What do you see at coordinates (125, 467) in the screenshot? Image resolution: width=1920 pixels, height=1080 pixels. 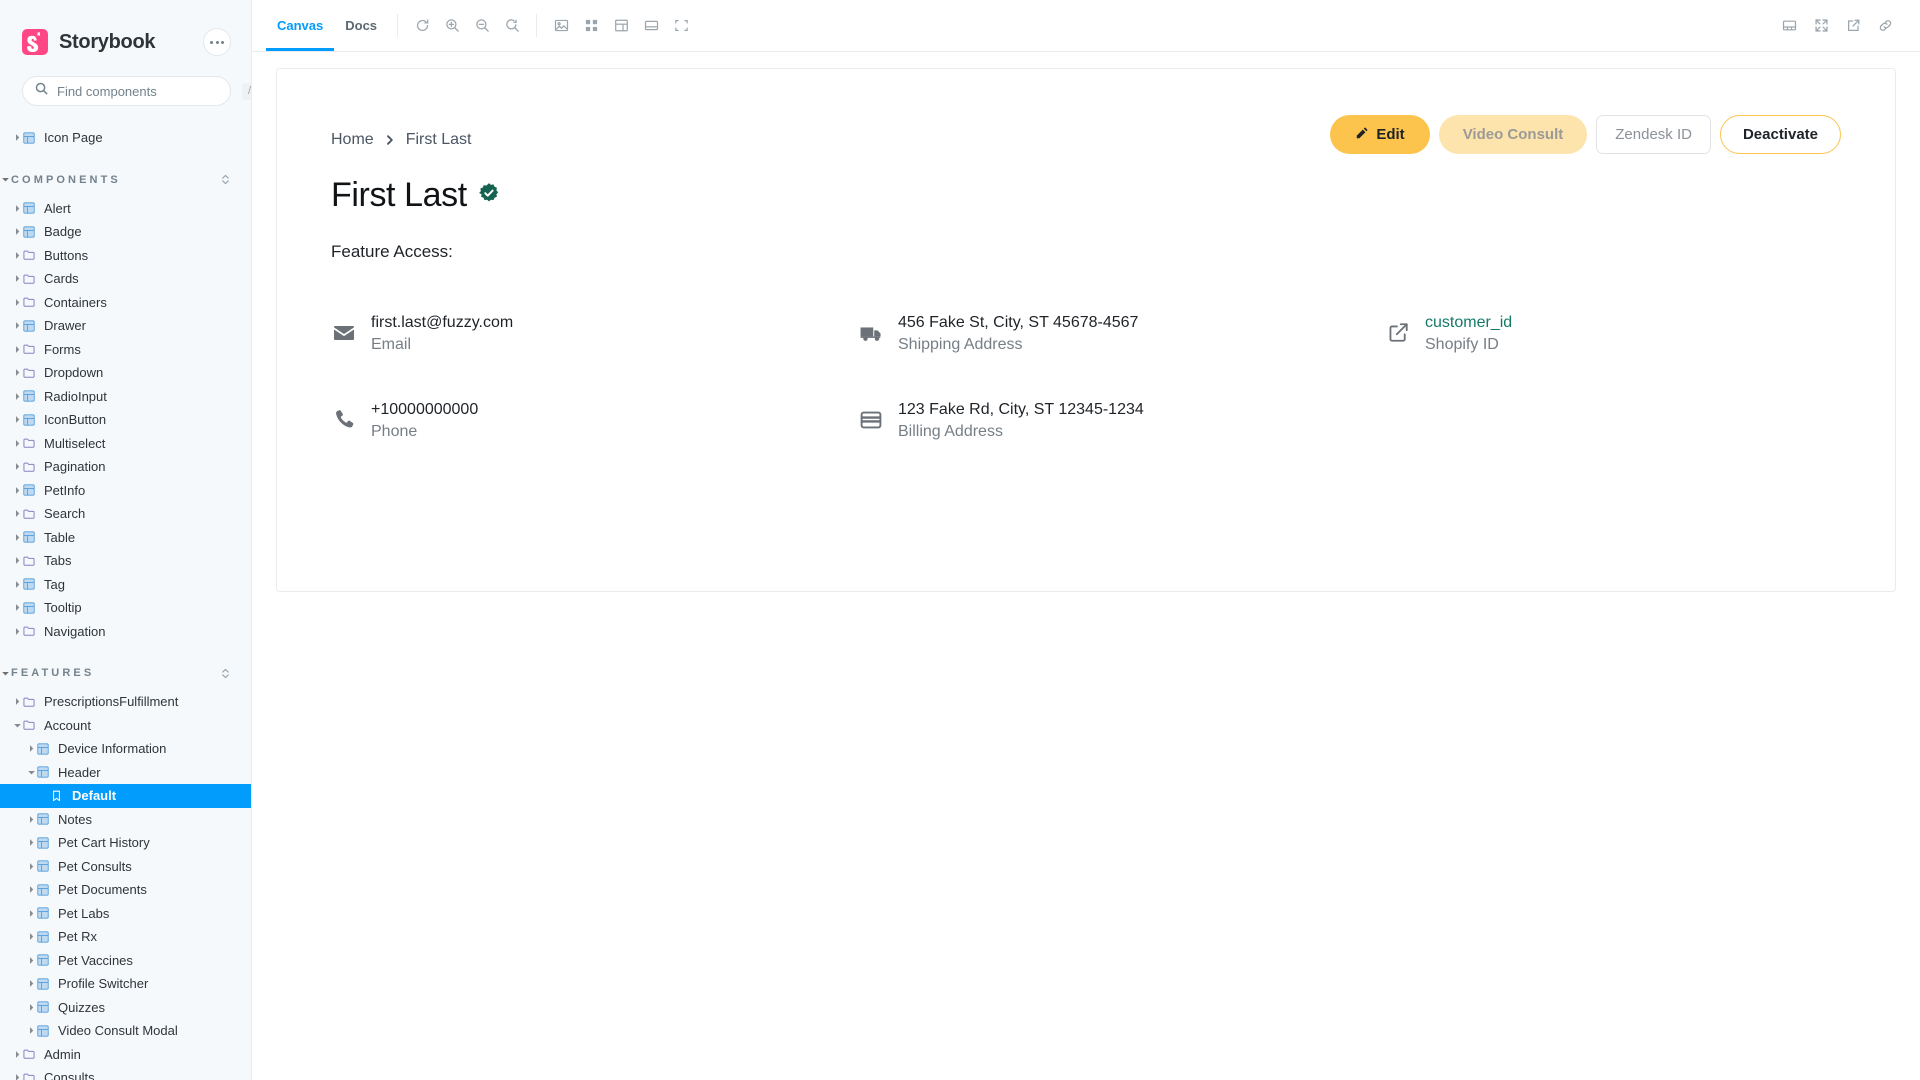 I see `sidebar-item-pagination: Pagination` at bounding box center [125, 467].